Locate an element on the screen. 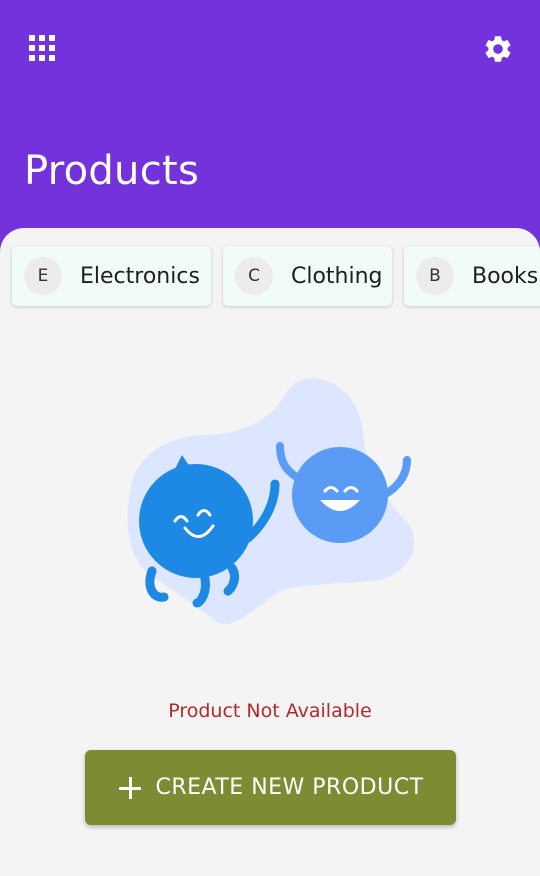  page-title: Products is located at coordinates (112, 171).